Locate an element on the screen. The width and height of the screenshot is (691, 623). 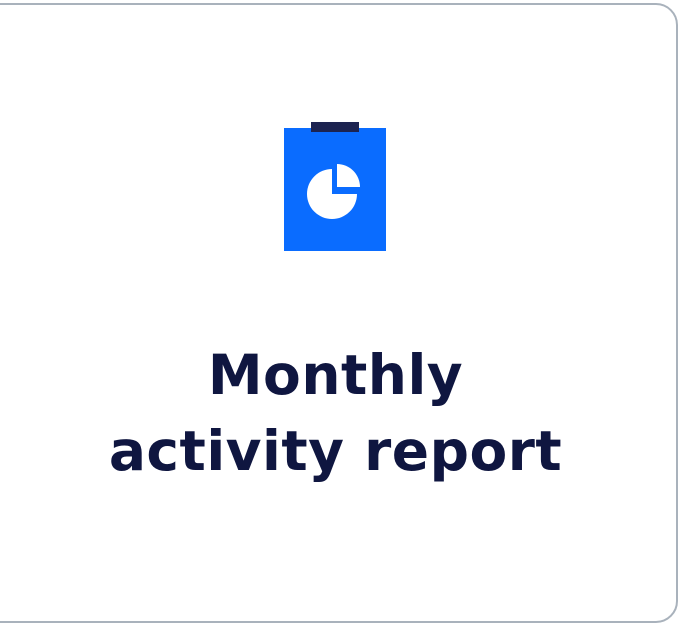
card-title-line-1: Monthly is located at coordinates (335, 375).